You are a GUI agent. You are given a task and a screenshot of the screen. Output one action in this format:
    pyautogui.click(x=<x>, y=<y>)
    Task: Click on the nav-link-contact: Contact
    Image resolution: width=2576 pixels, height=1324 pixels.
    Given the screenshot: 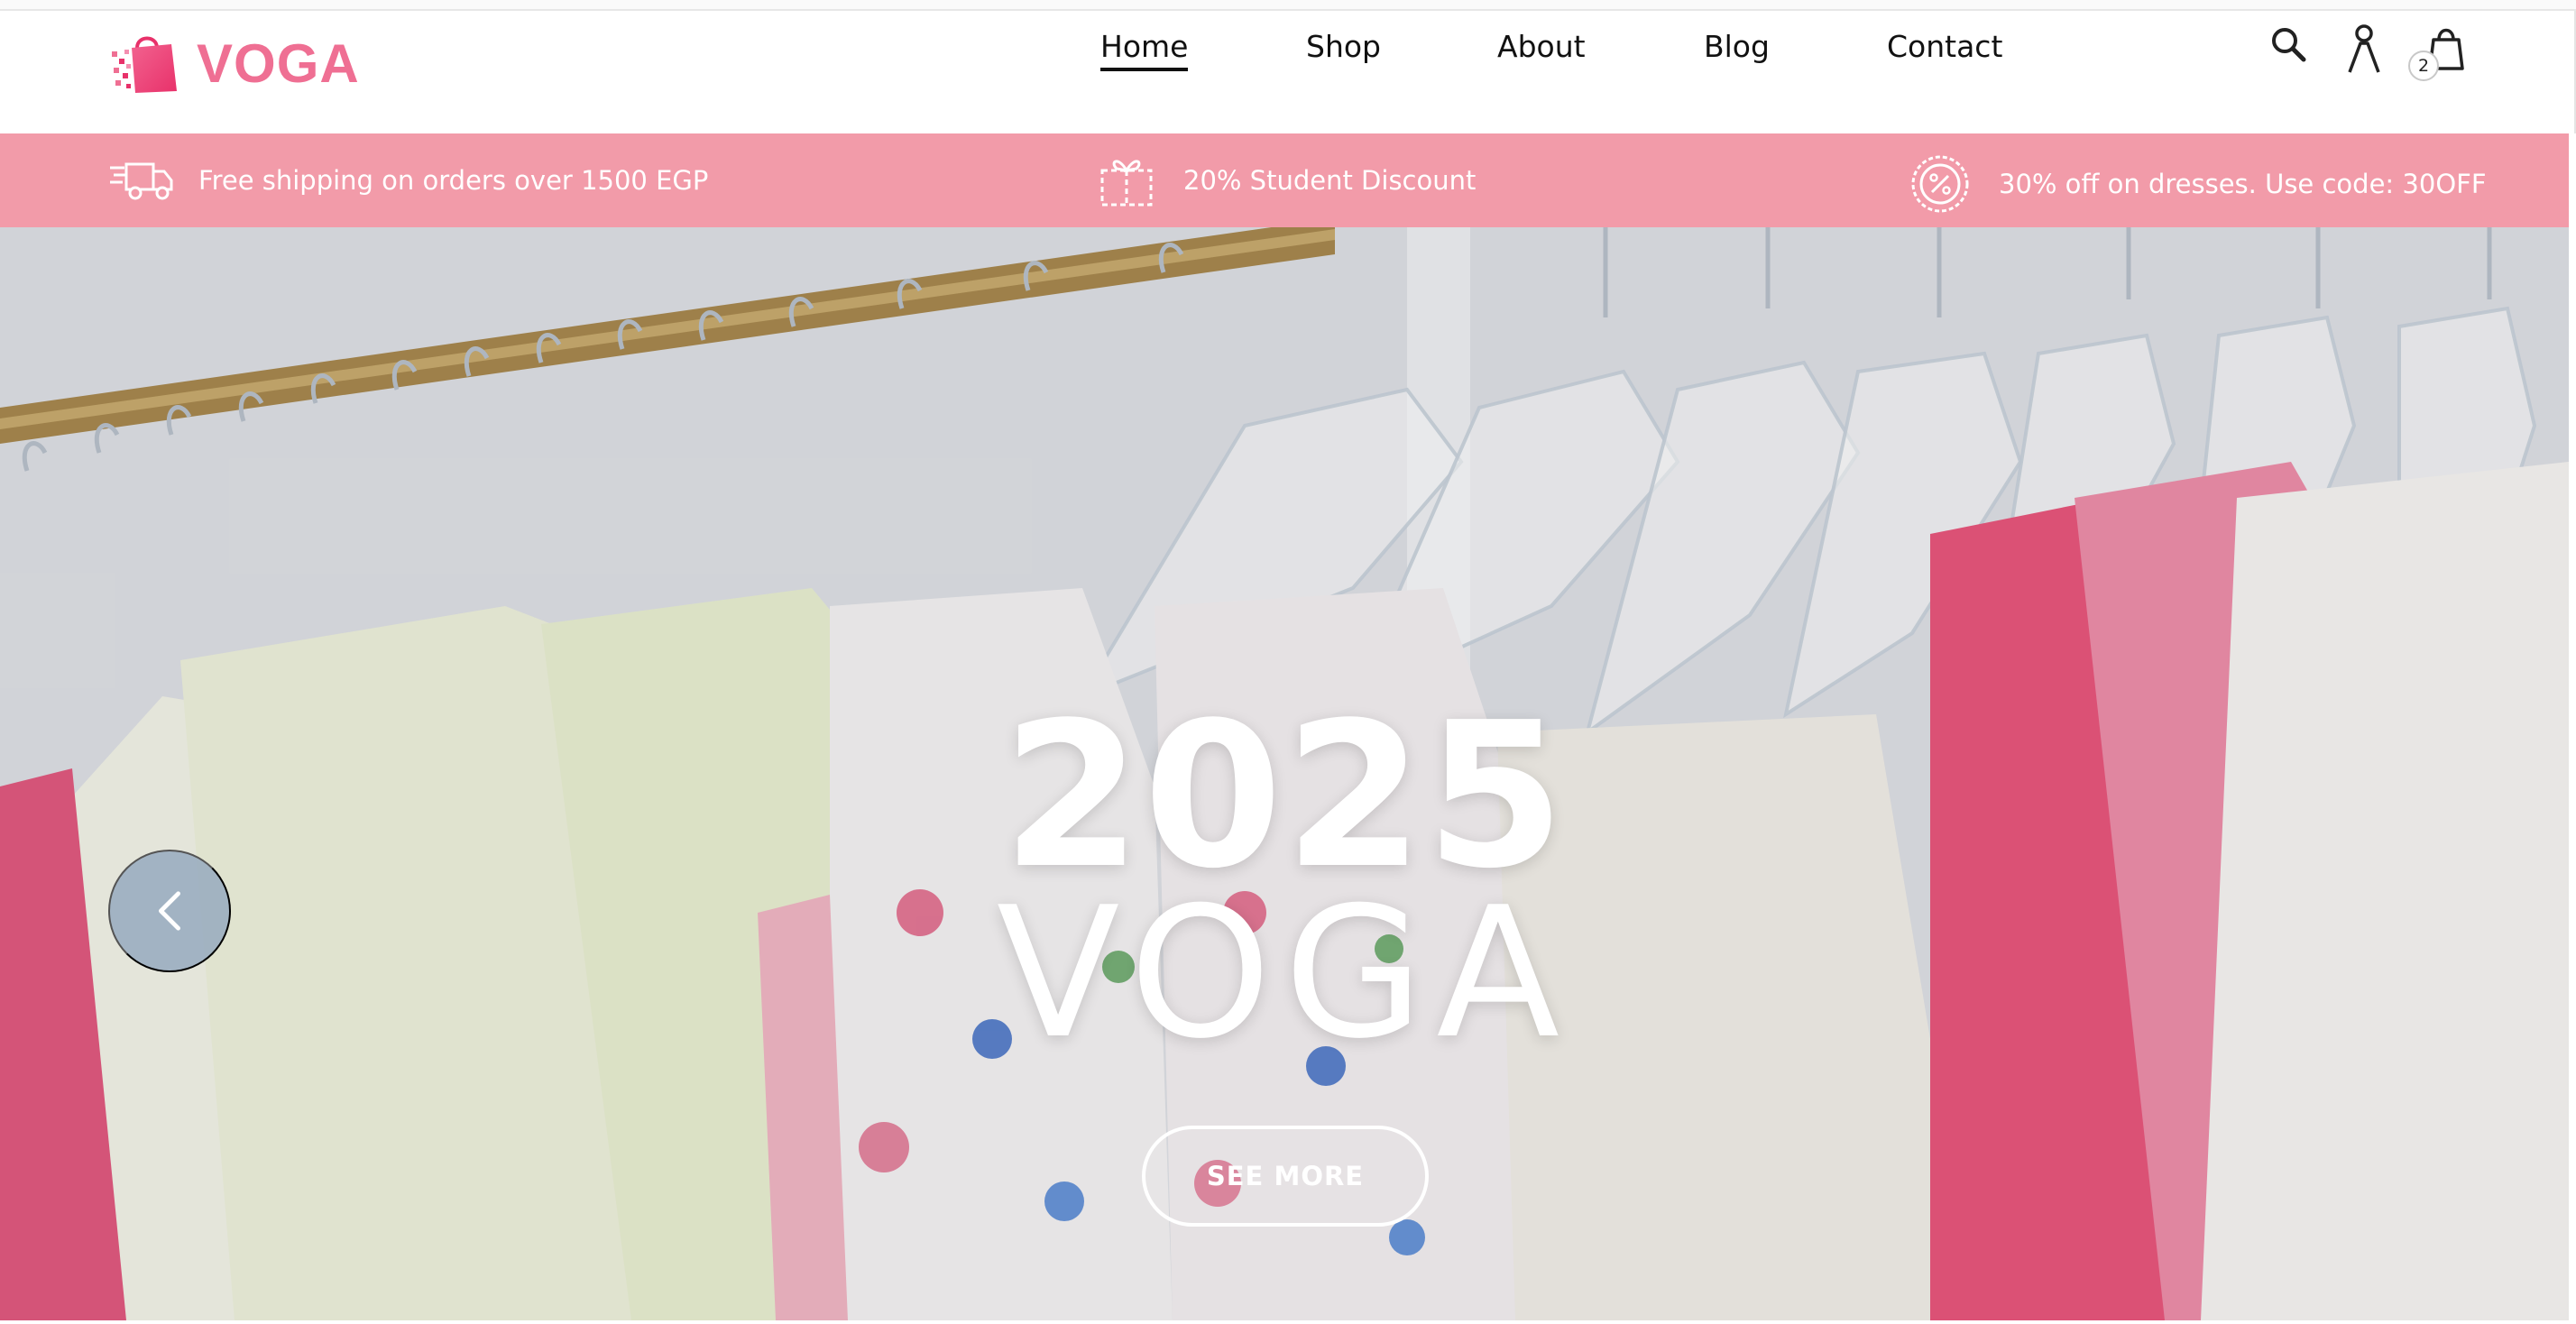 What is the action you would take?
    pyautogui.click(x=1944, y=46)
    